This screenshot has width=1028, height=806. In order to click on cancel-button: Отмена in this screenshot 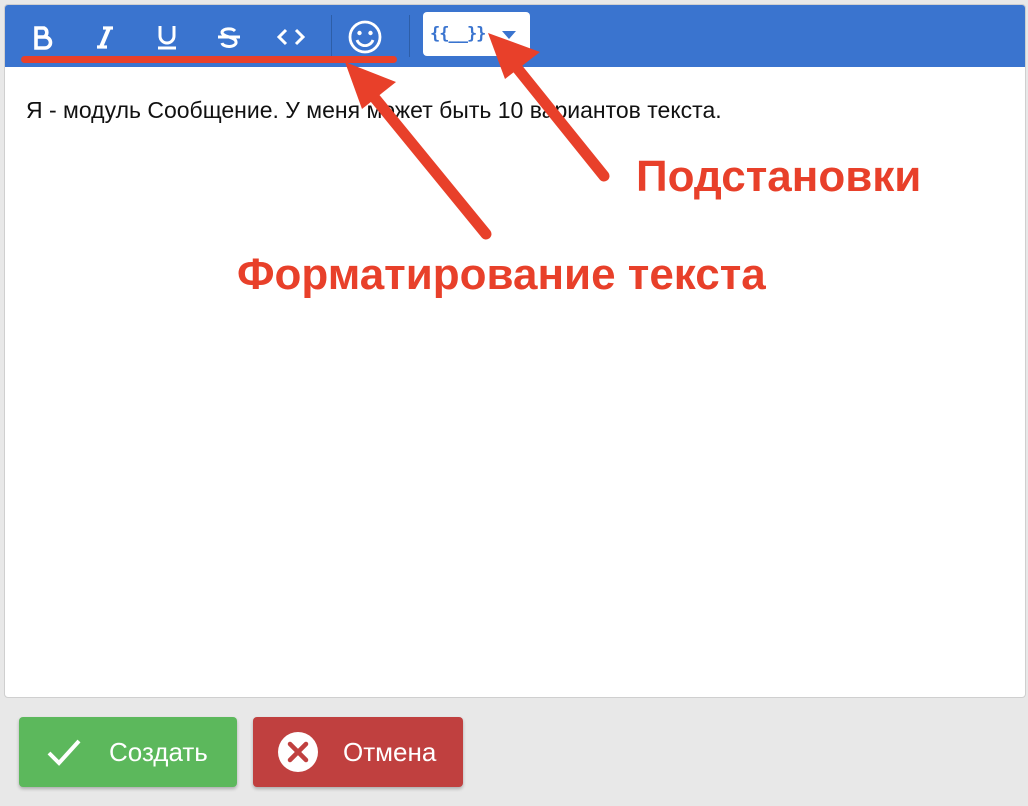, I will do `click(358, 752)`.